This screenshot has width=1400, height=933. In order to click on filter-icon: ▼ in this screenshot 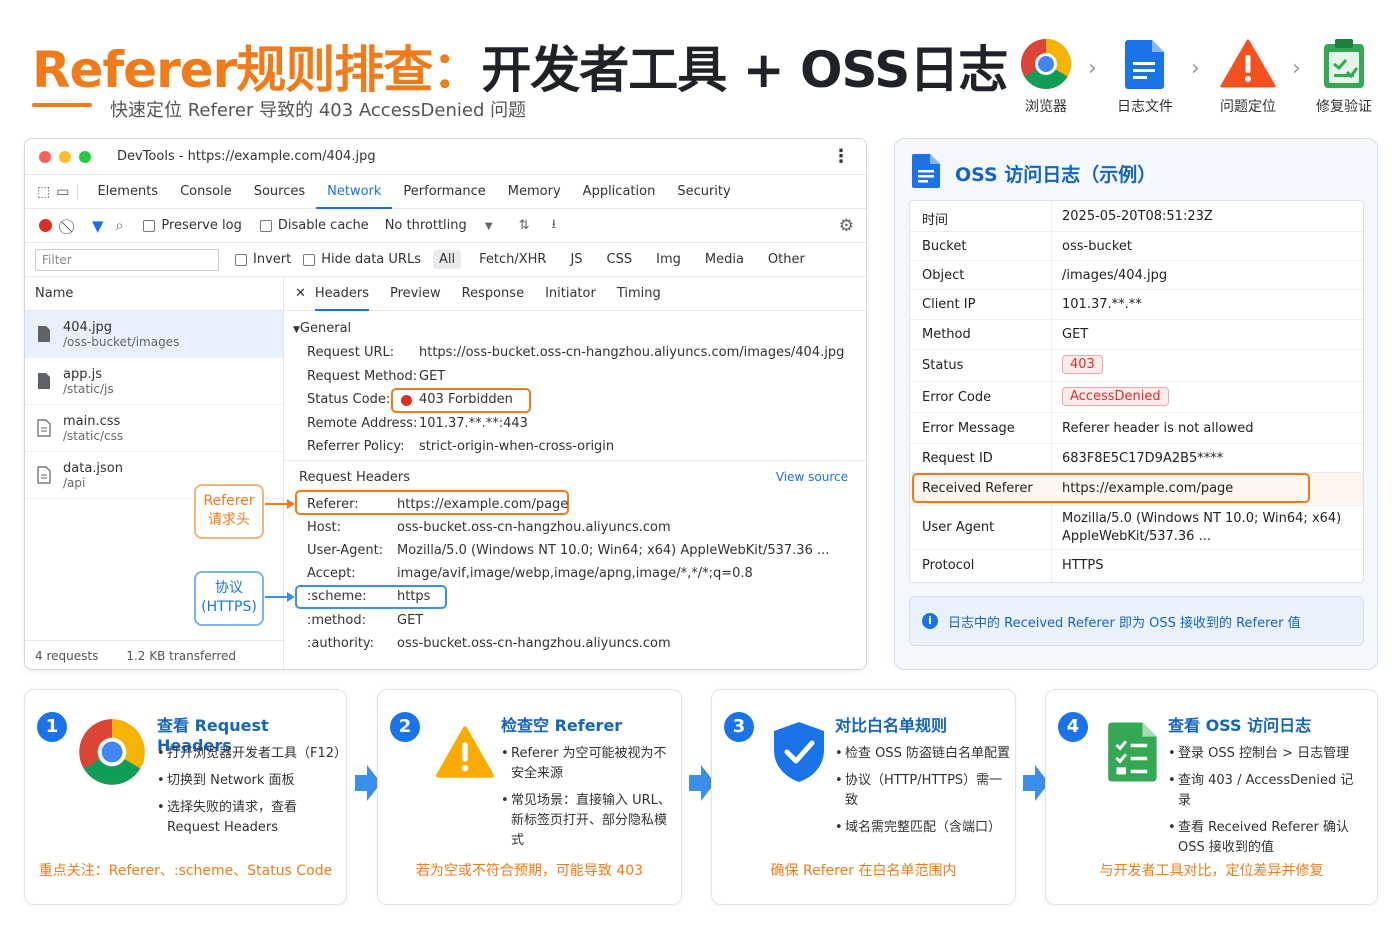, I will do `click(98, 226)`.